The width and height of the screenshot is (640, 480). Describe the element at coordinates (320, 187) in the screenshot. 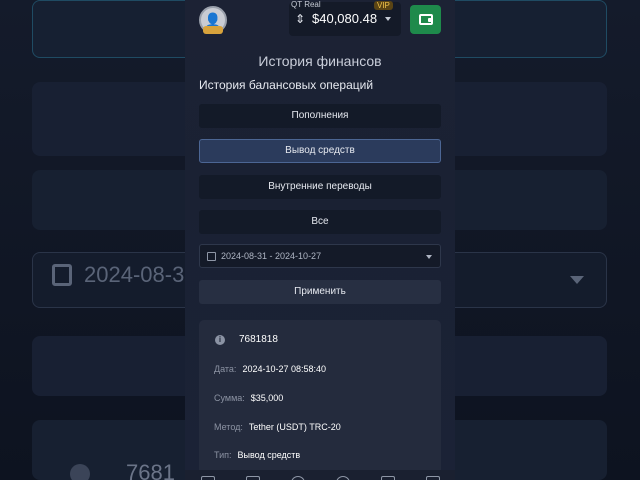

I see `filter-internal-transfers: Внутренние переводы` at that location.